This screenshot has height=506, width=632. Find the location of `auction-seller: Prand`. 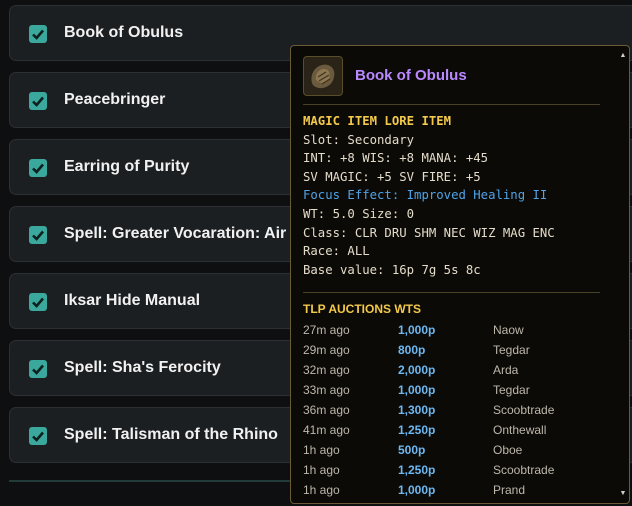

auction-seller: Prand is located at coordinates (509, 490).